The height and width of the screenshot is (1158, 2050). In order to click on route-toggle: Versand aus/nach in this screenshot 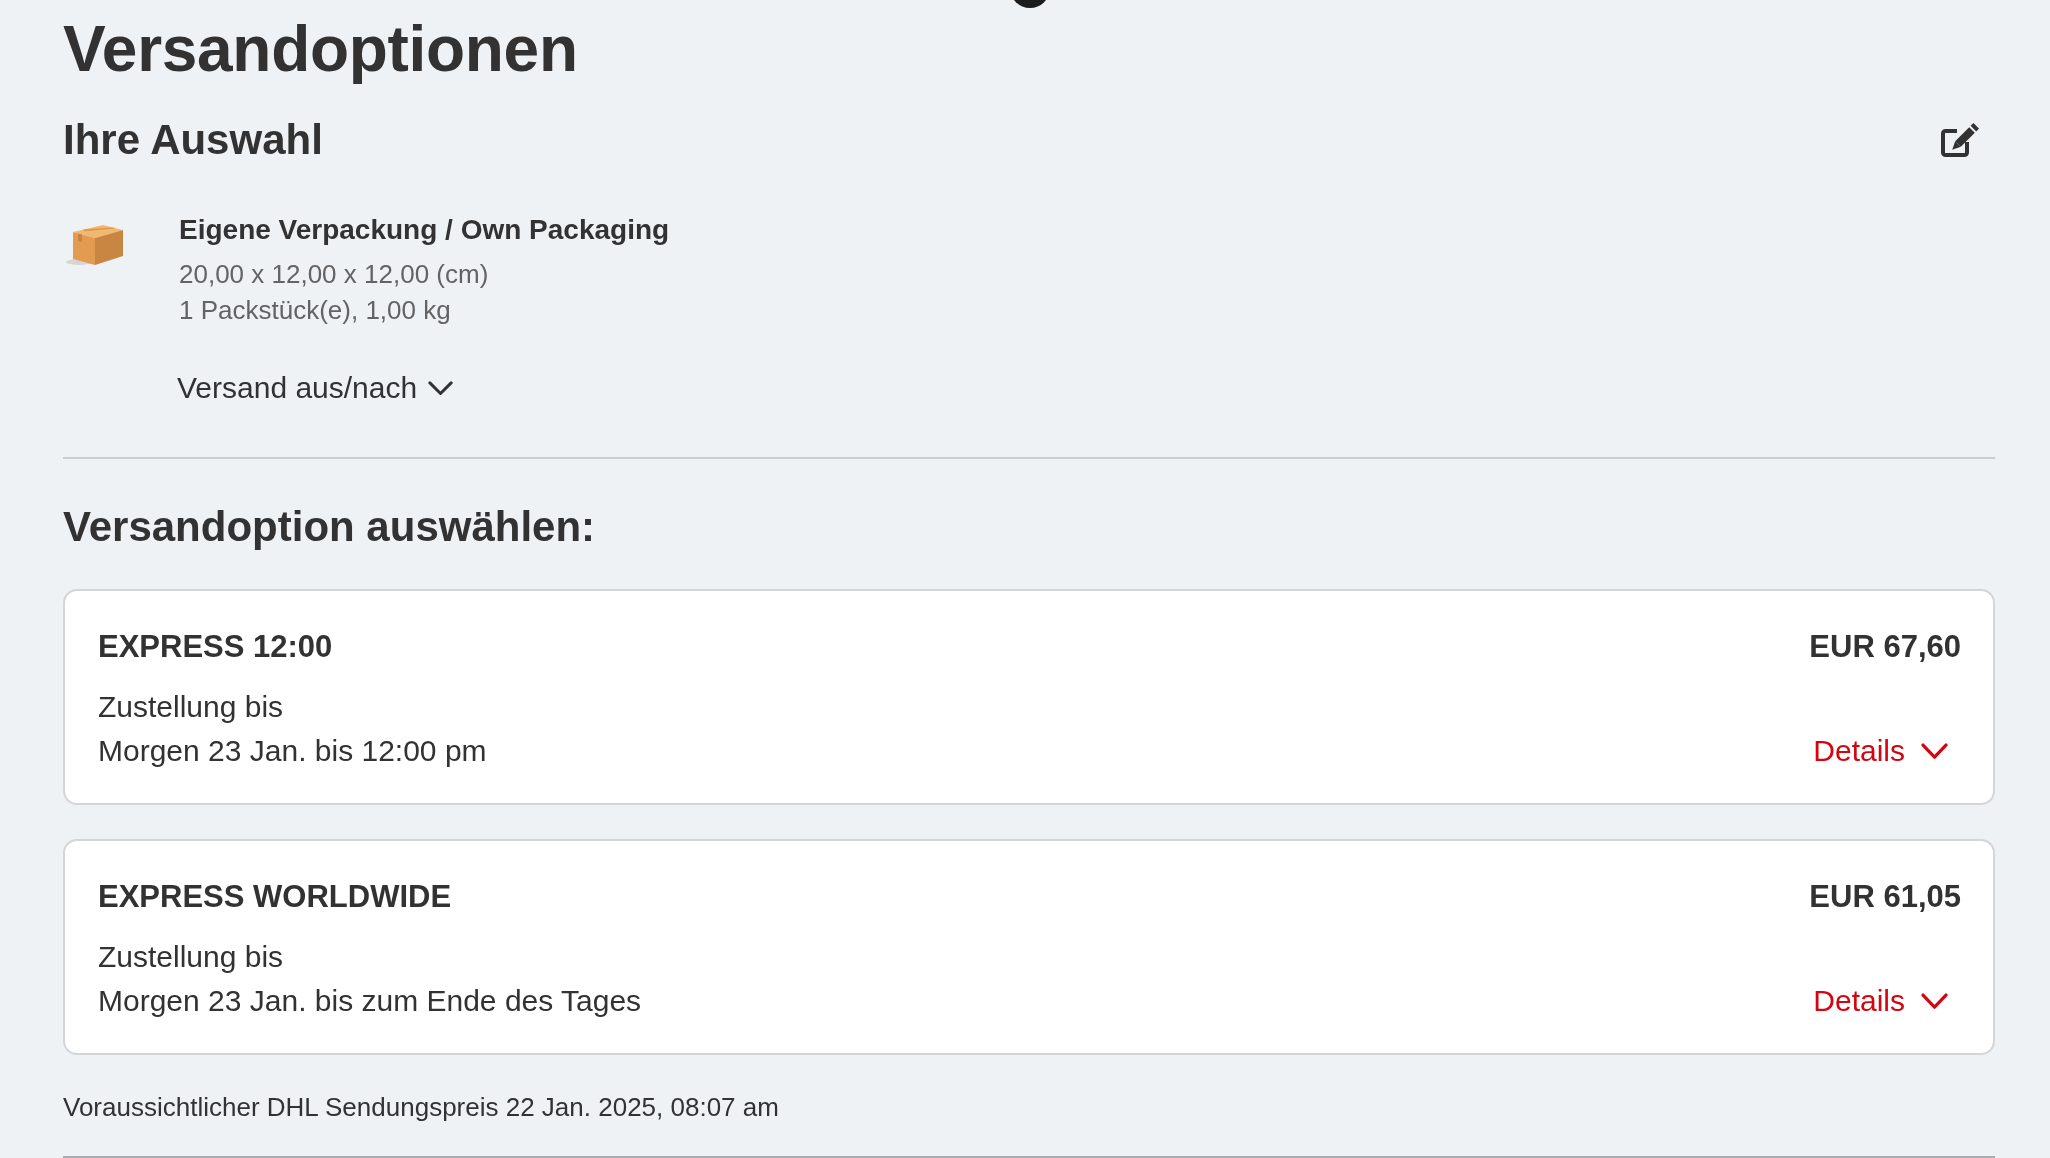, I will do `click(315, 388)`.